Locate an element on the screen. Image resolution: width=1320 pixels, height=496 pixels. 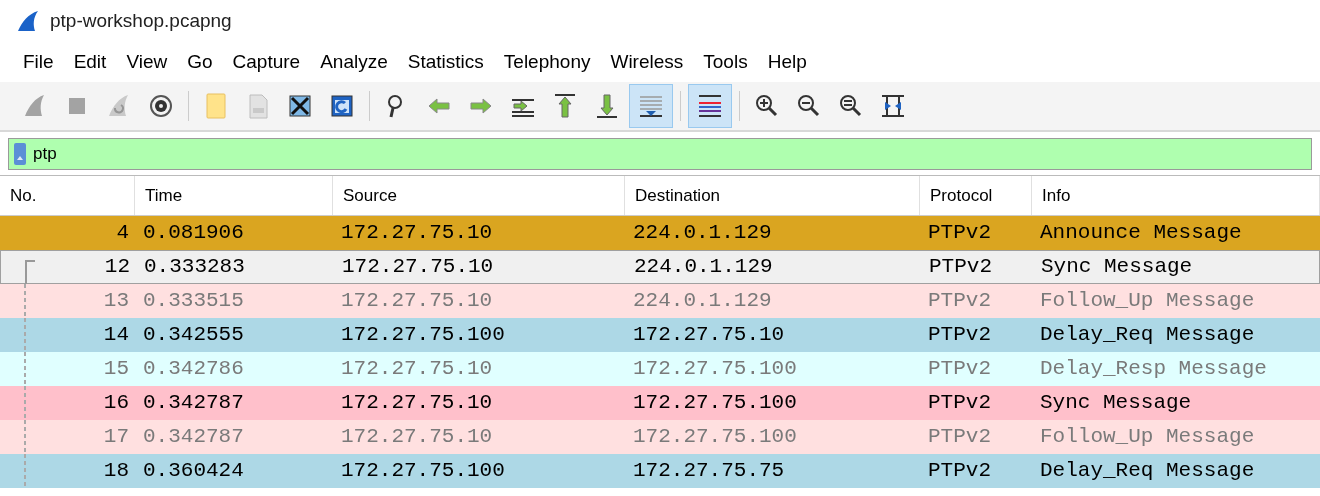
menu-item: Tools is located at coordinates (725, 62).